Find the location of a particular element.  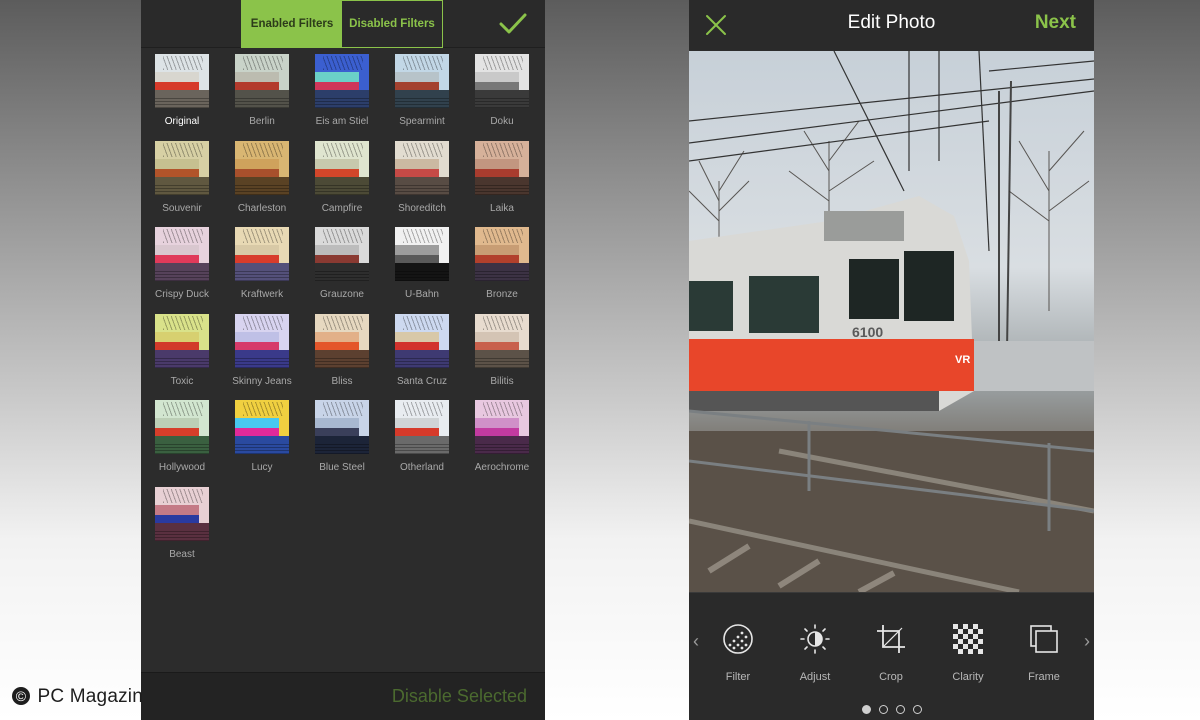

filter-tile: Spearmint is located at coordinates (421, 94).